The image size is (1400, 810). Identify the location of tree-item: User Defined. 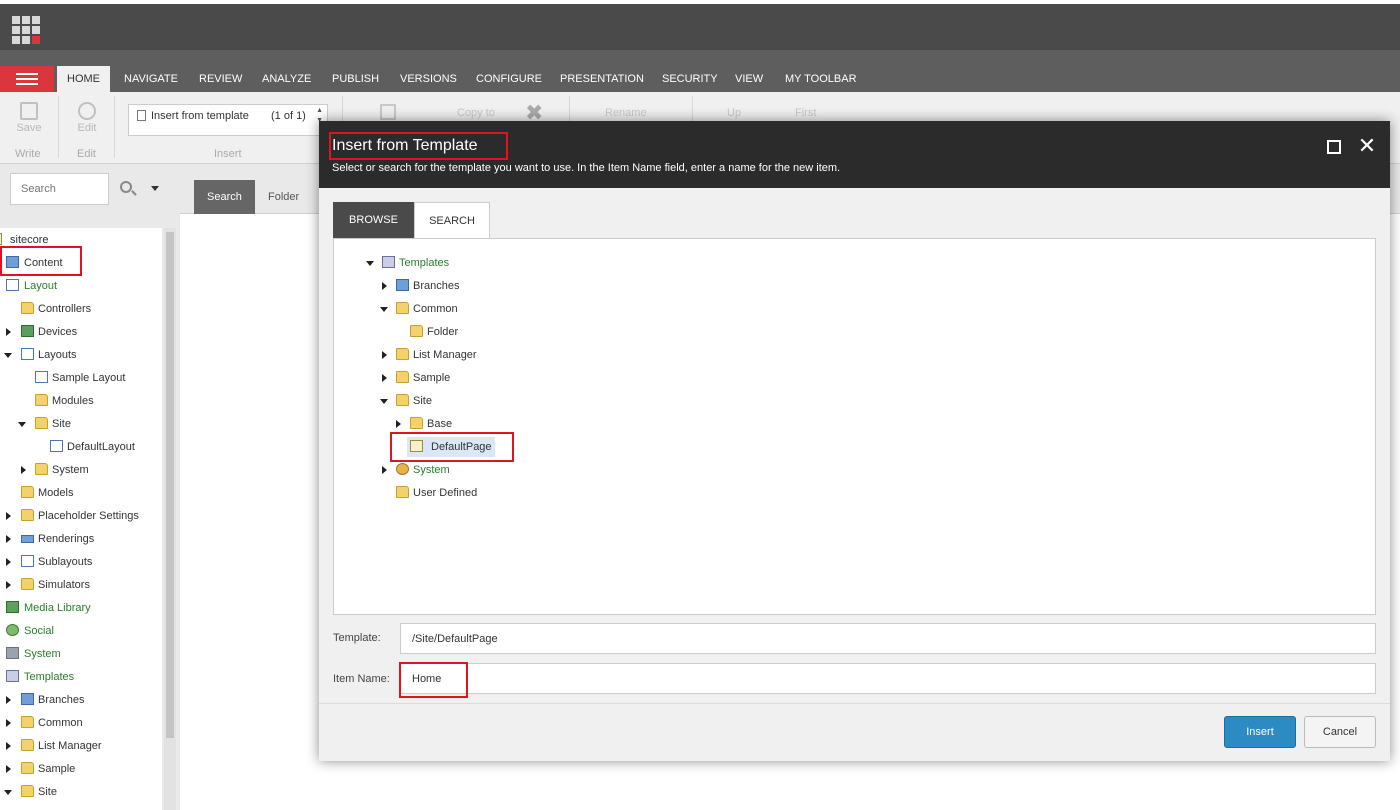
(429, 493).